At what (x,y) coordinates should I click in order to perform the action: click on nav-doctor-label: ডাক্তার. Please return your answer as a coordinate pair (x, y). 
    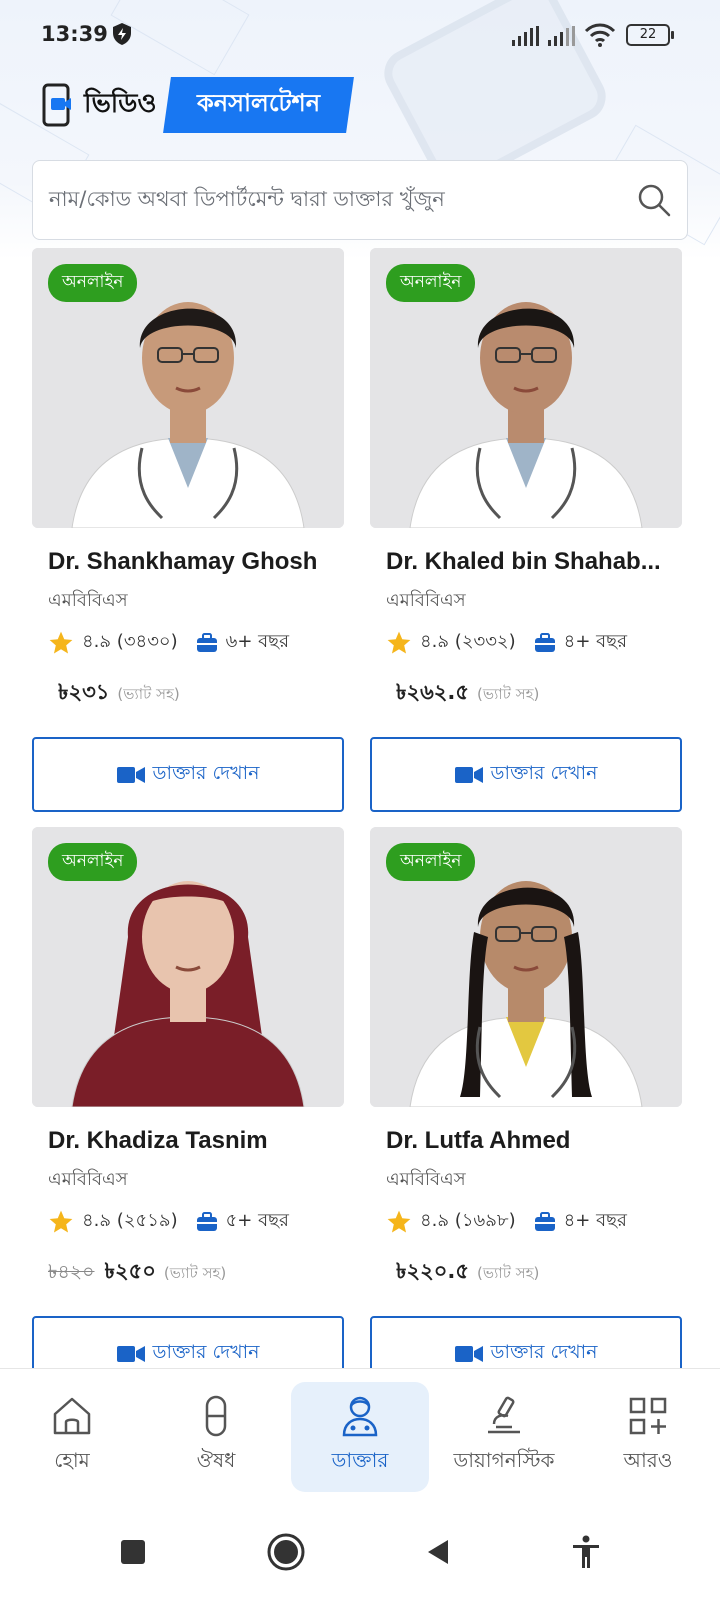
    Looking at the image, I should click on (360, 1460).